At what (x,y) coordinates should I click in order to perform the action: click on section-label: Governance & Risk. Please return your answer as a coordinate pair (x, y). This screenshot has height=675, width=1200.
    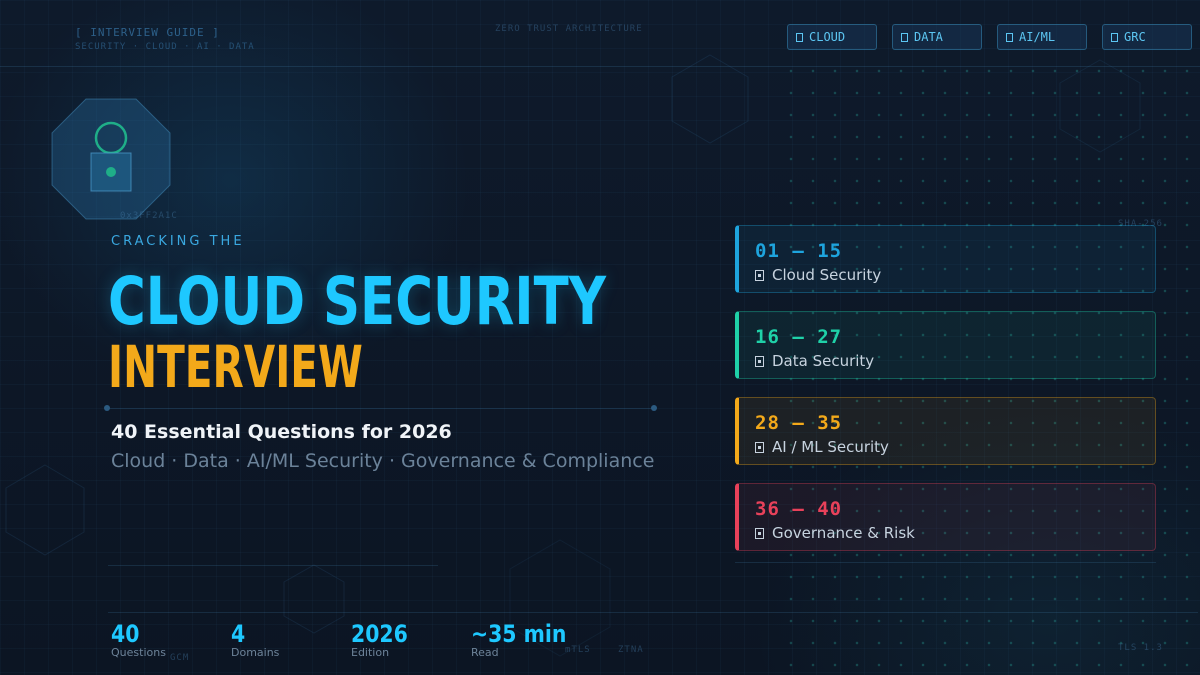
    Looking at the image, I should click on (843, 533).